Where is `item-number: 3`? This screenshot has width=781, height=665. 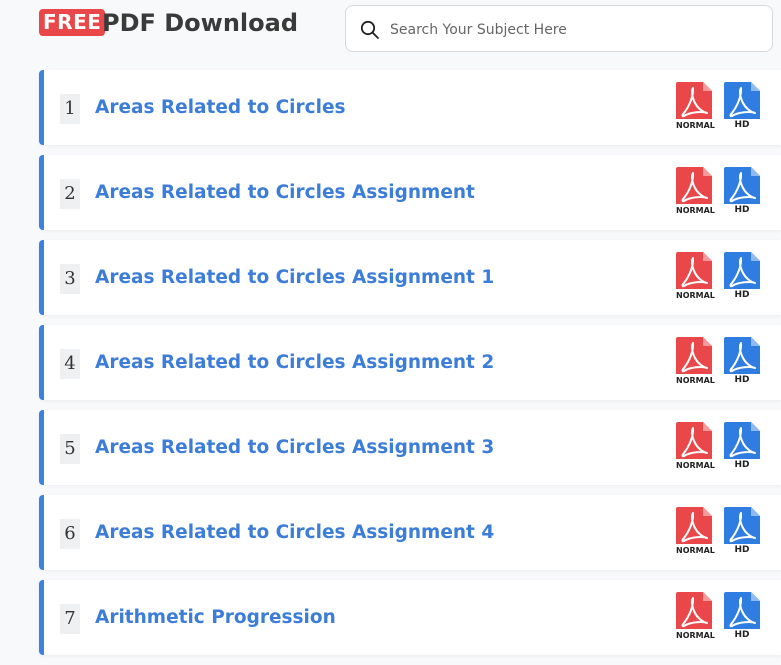
item-number: 3 is located at coordinates (70, 279).